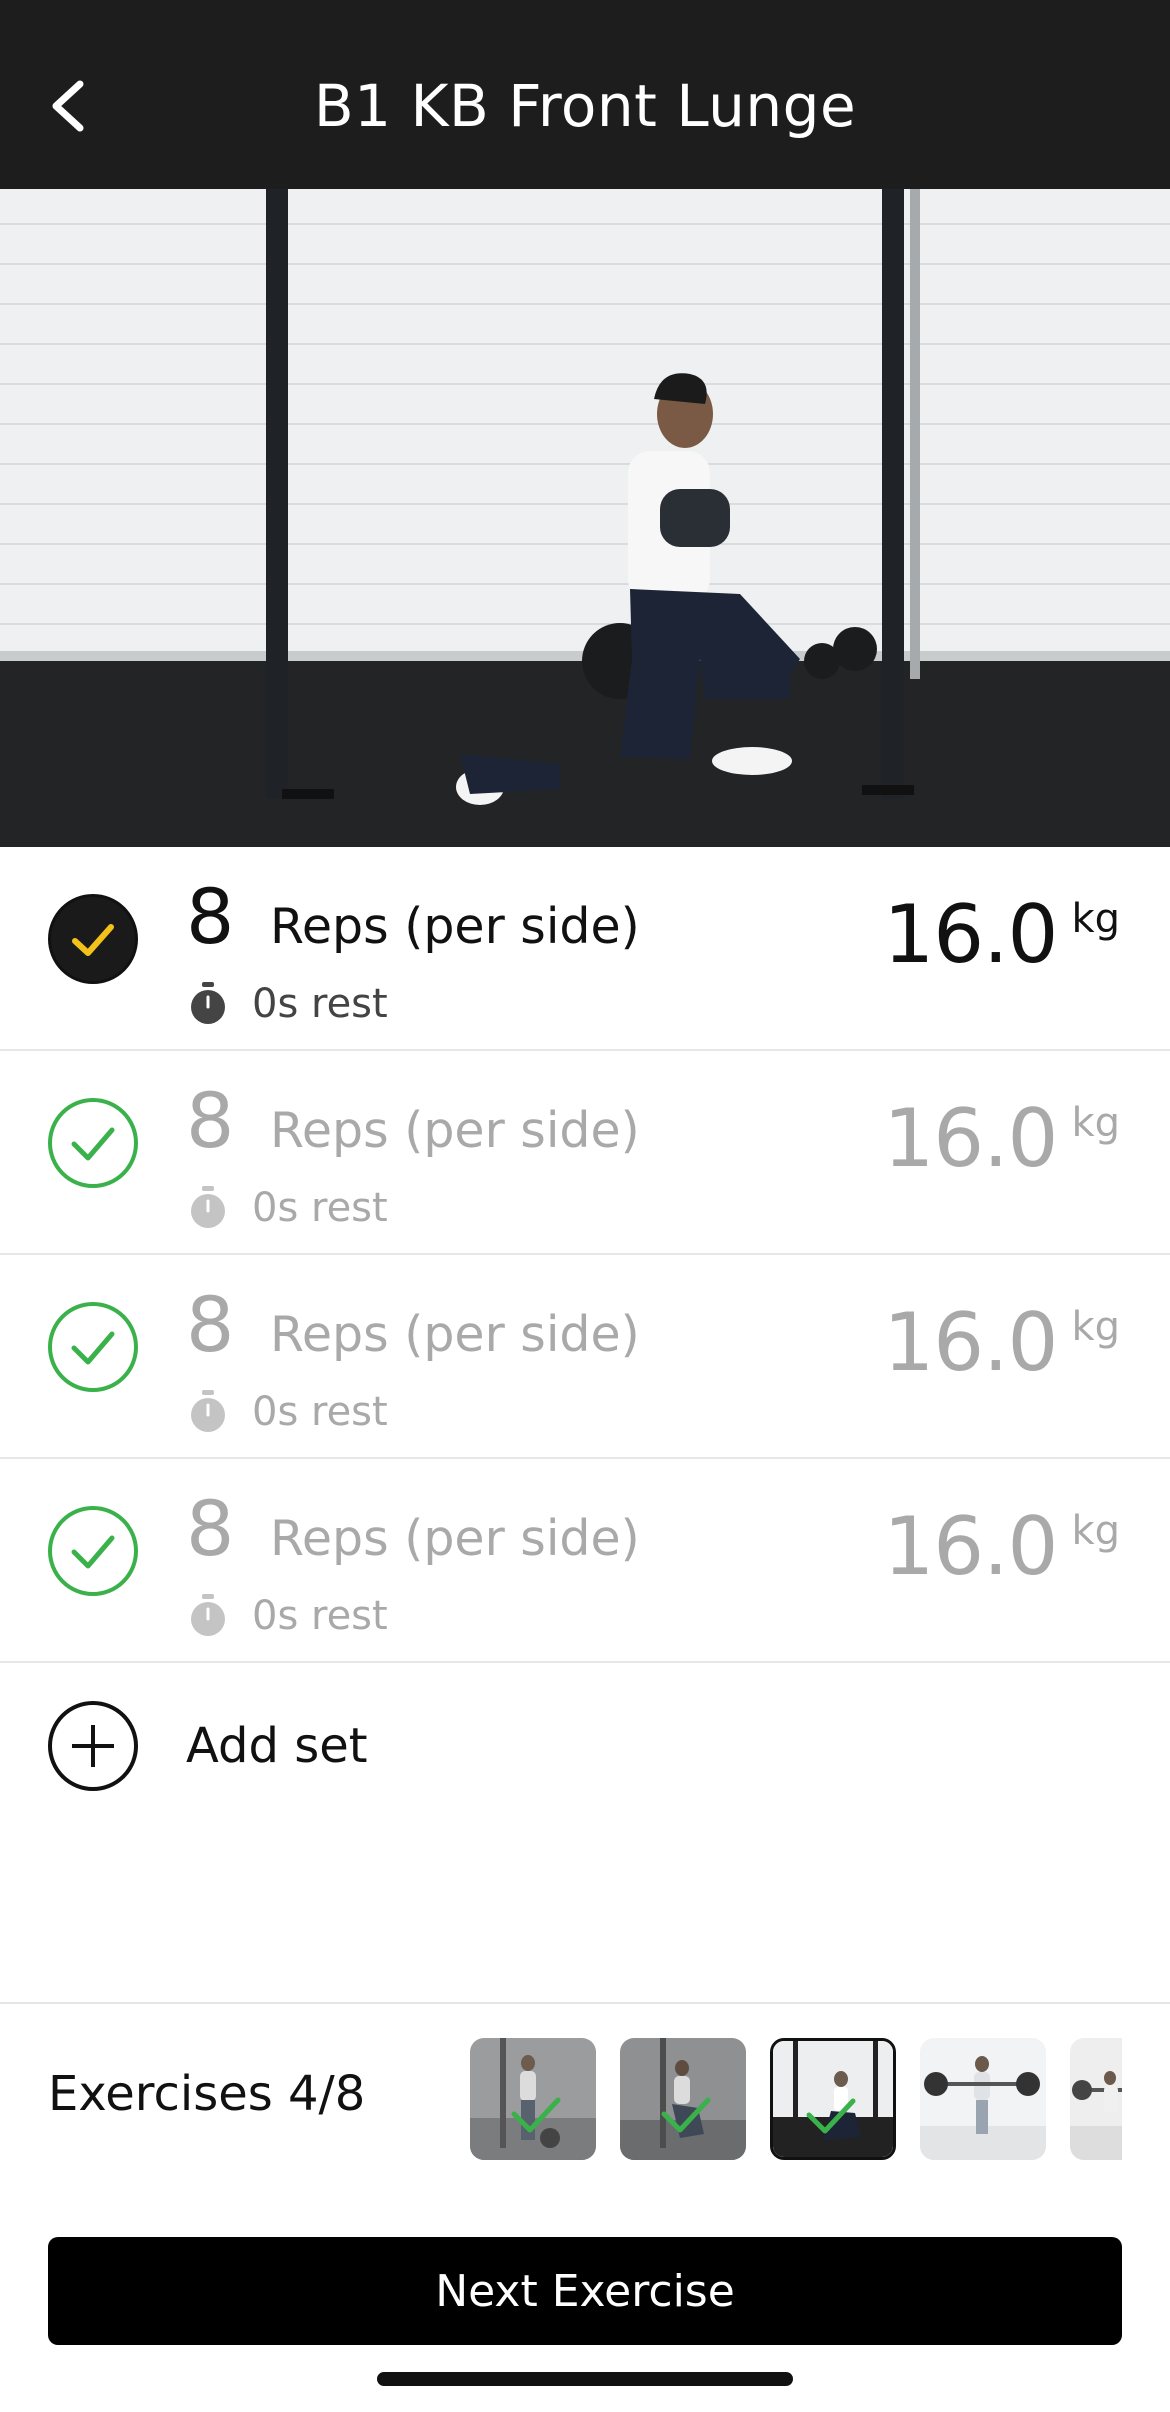  What do you see at coordinates (93, 1746) in the screenshot?
I see `plus-icon` at bounding box center [93, 1746].